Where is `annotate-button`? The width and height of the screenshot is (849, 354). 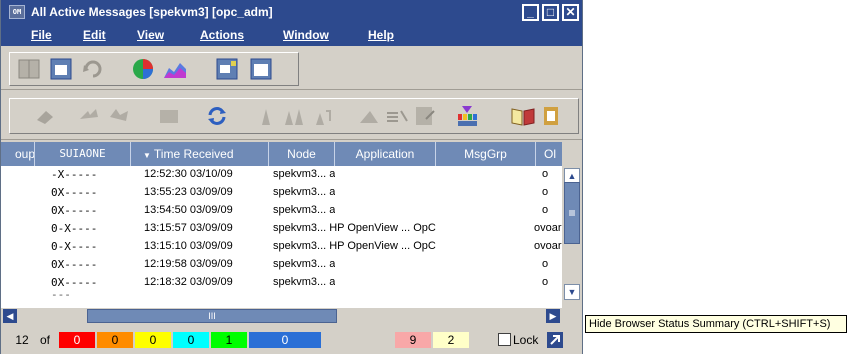
annotate-button is located at coordinates (169, 116).